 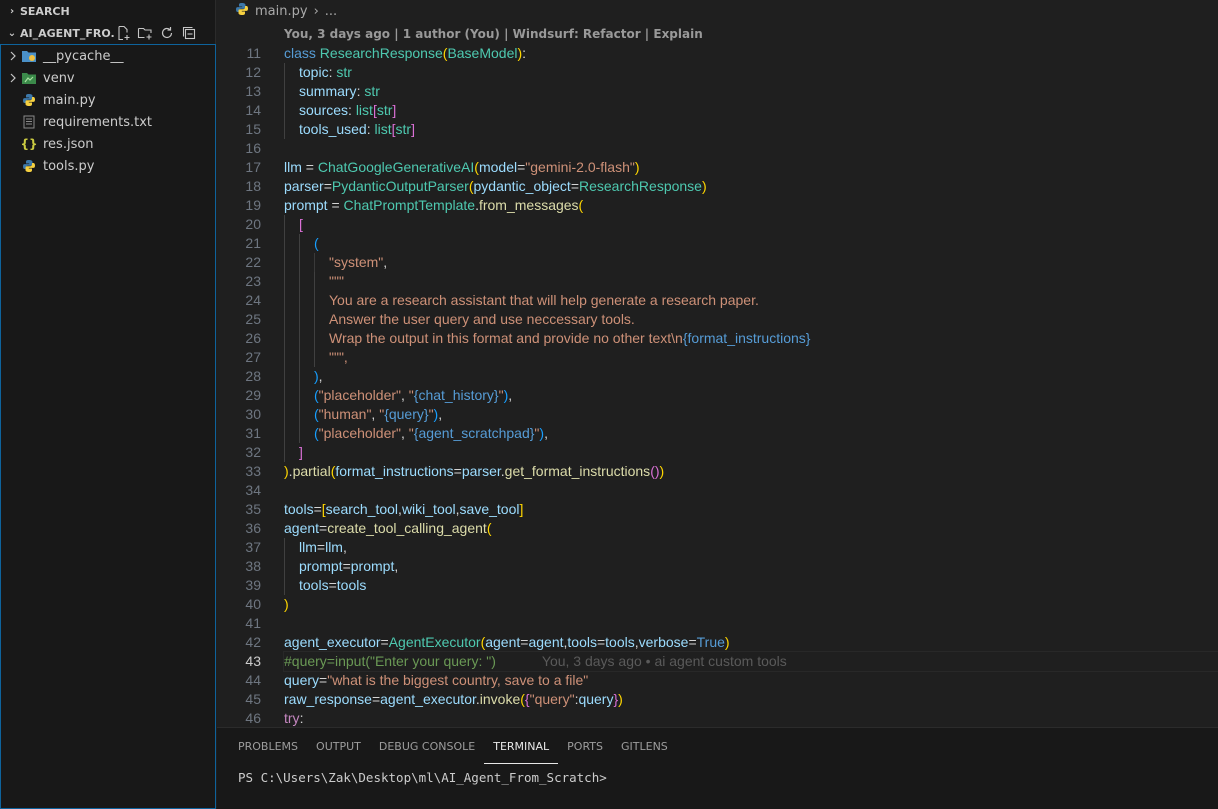 I want to click on tree-item-requirements: requirements.txt, so click(x=108, y=122).